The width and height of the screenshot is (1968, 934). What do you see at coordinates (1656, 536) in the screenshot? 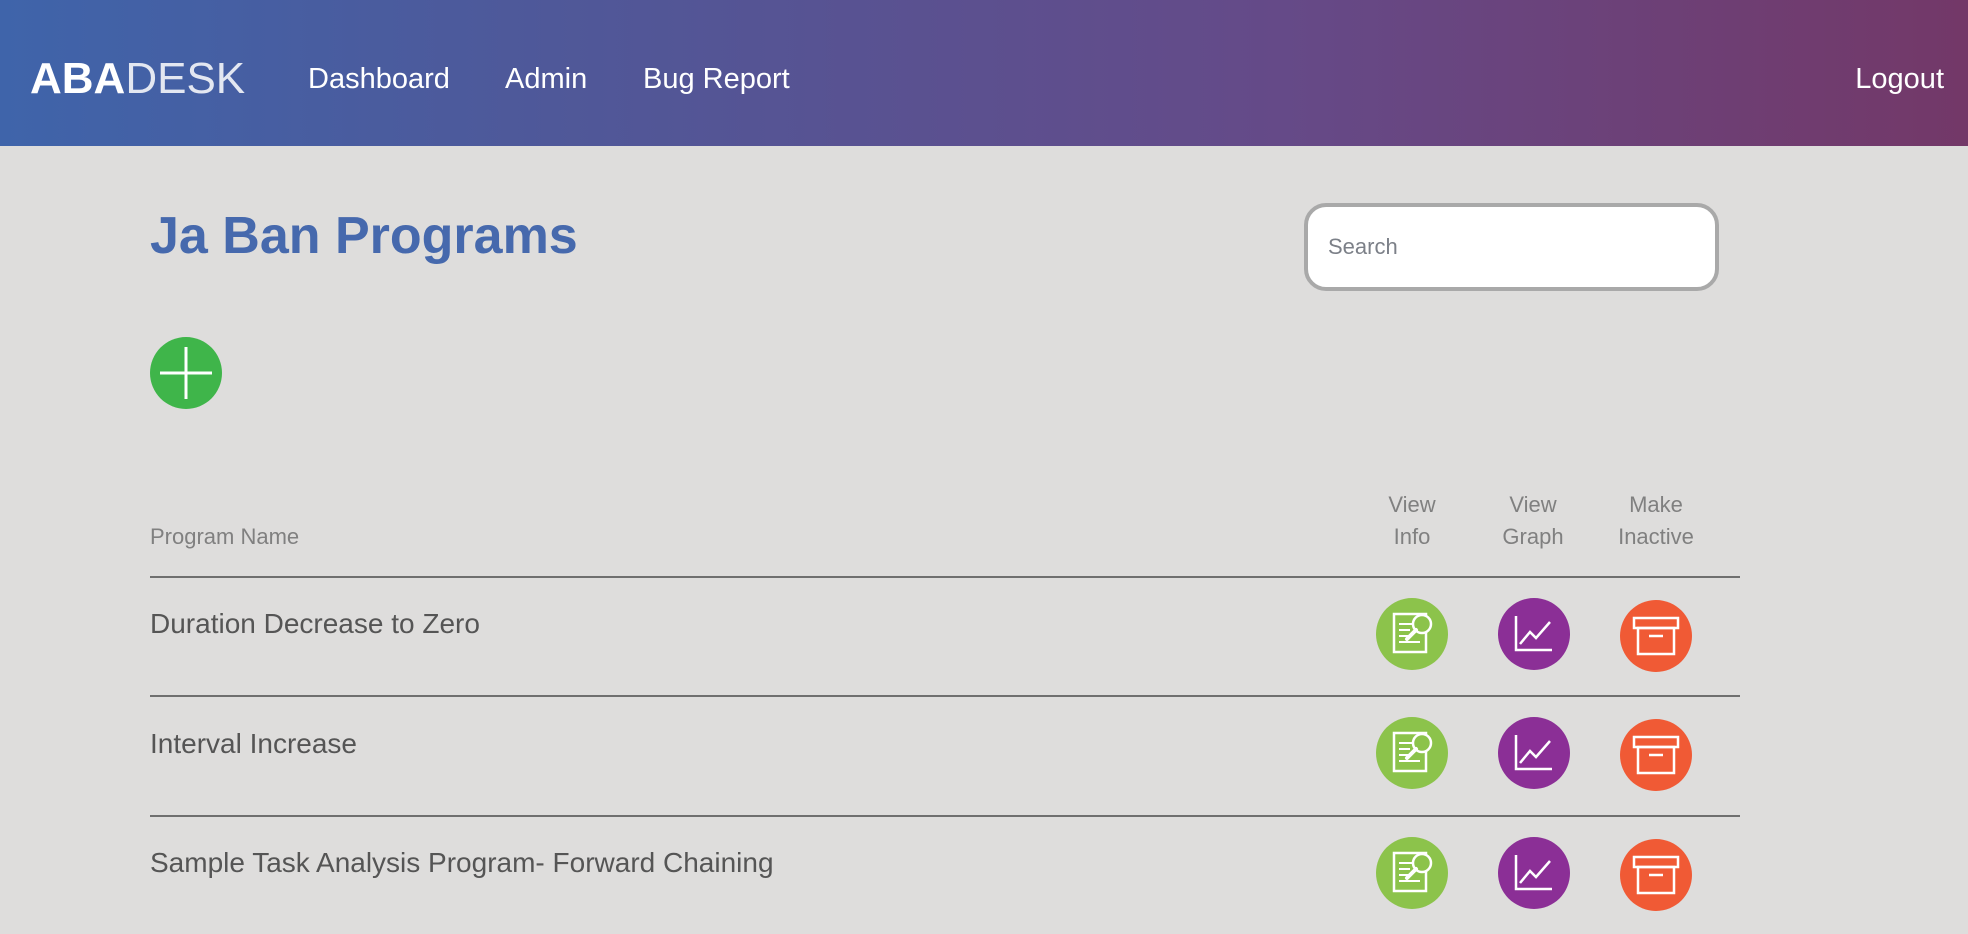
I see `column-header-make-inactive-line2: Inactive` at bounding box center [1656, 536].